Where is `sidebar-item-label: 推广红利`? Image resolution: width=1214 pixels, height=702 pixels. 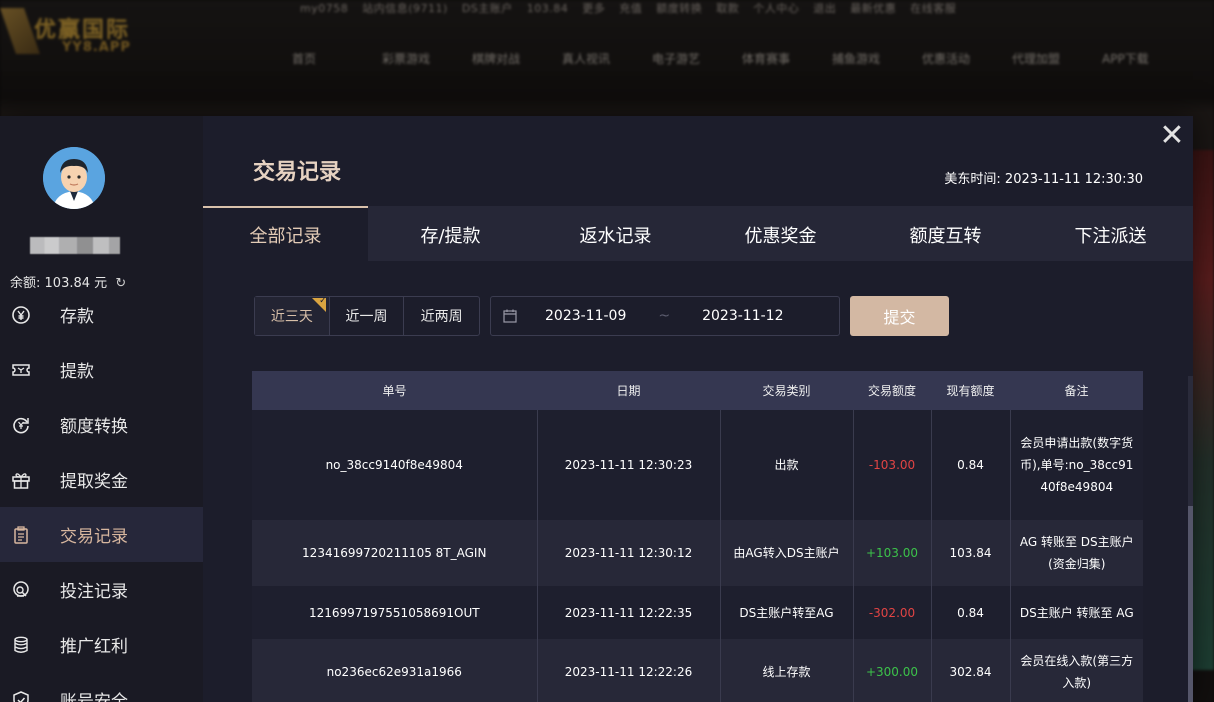
sidebar-item-label: 推广红利 is located at coordinates (94, 647).